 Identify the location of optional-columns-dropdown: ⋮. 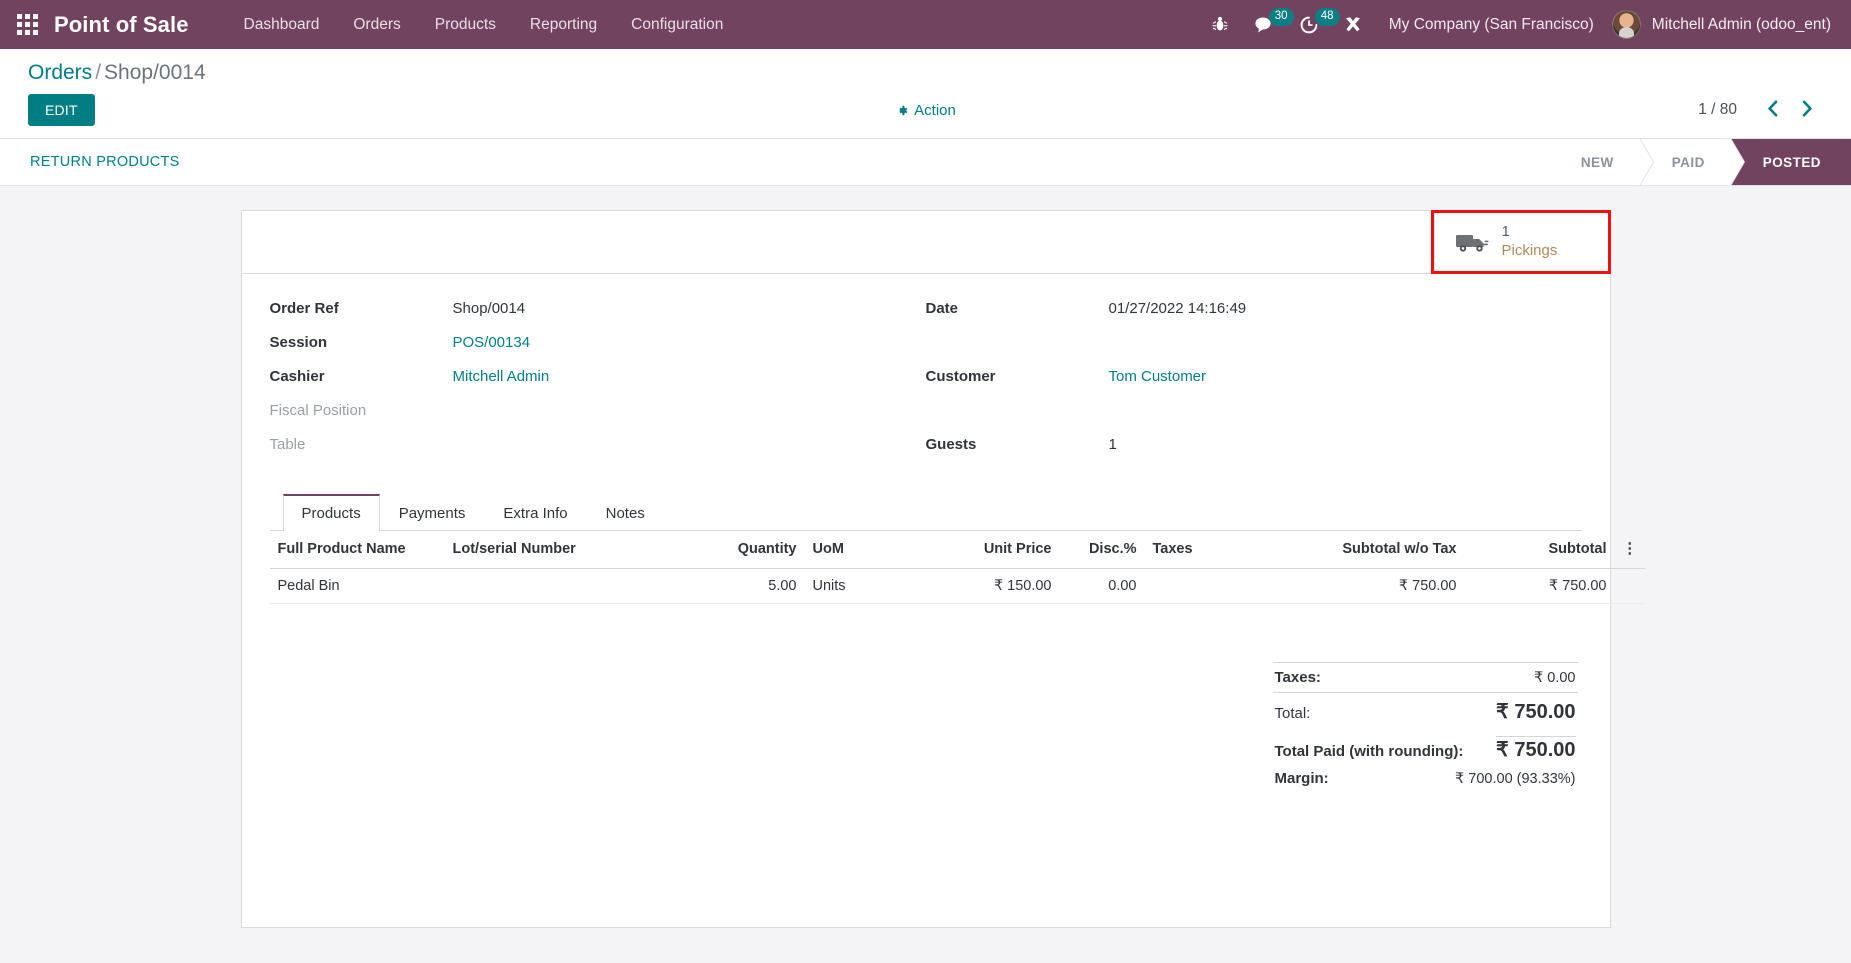
(1629, 549).